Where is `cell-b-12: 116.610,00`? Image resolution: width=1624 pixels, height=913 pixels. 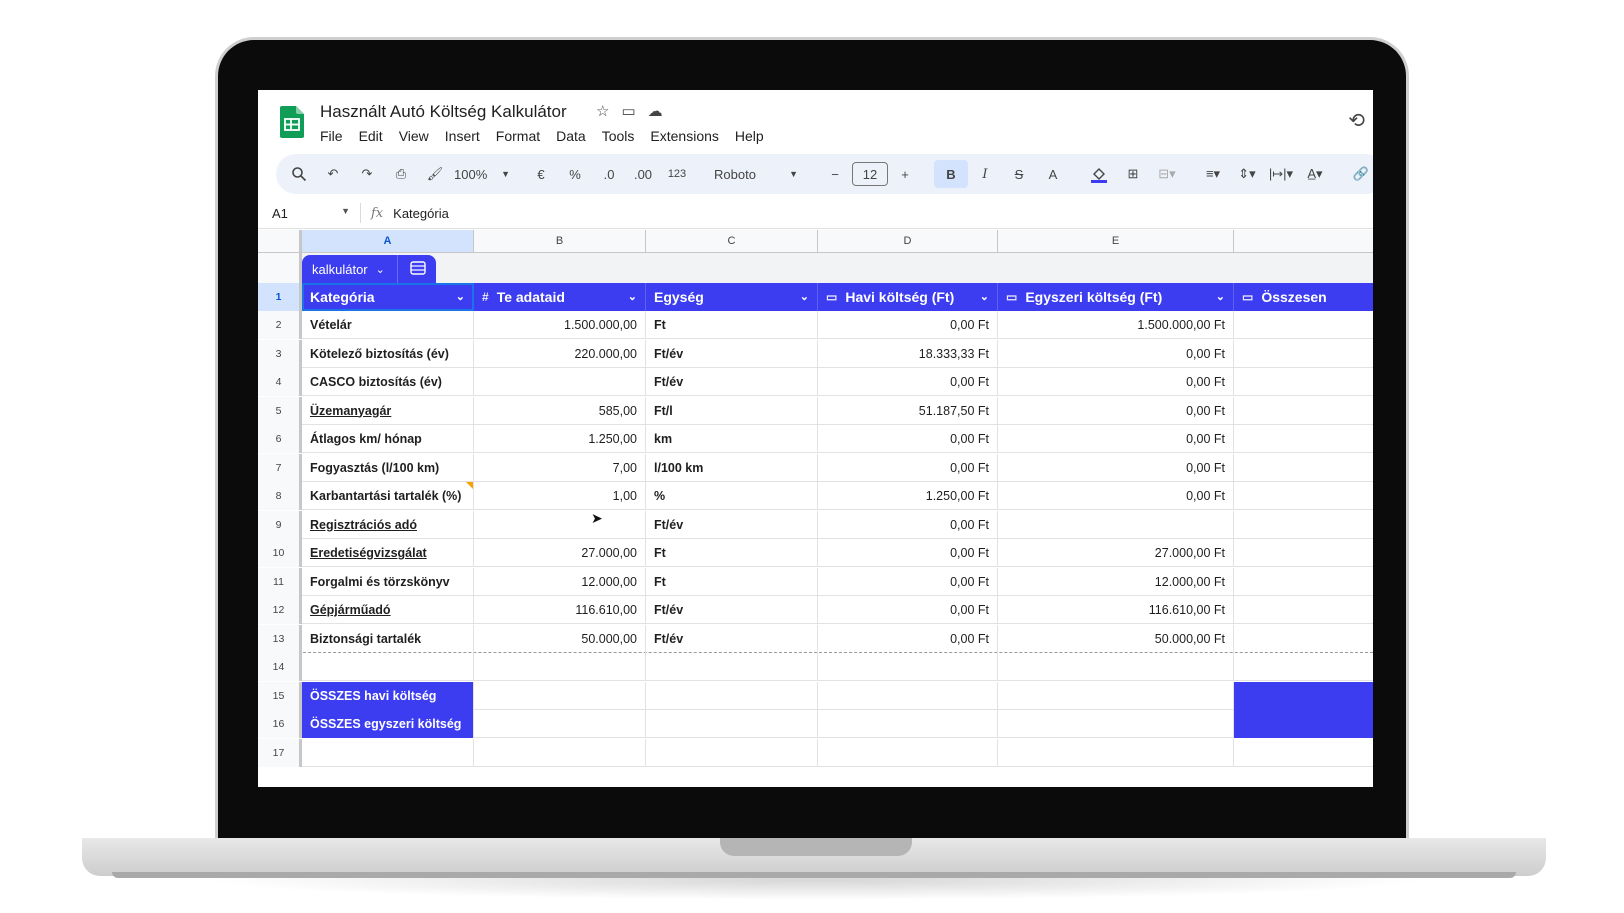 cell-b-12: 116.610,00 is located at coordinates (560, 610).